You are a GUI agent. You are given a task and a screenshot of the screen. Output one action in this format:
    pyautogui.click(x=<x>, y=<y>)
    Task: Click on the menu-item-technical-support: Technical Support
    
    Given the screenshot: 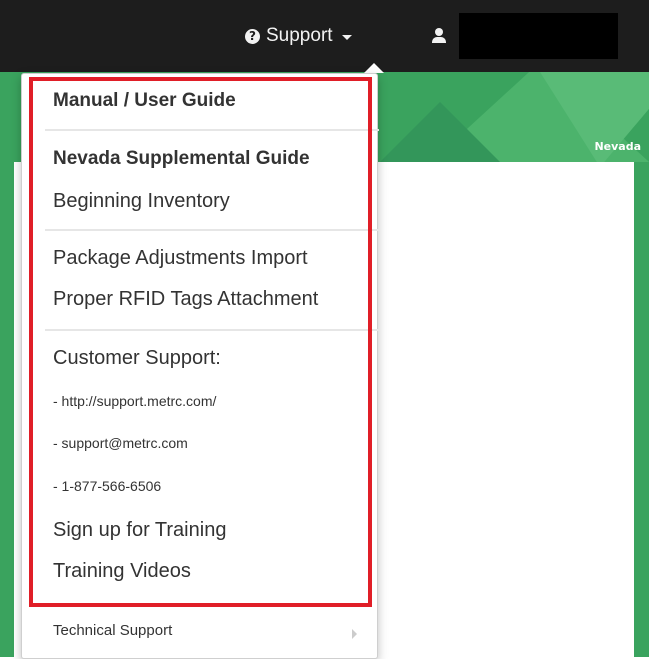 What is the action you would take?
    pyautogui.click(x=112, y=630)
    